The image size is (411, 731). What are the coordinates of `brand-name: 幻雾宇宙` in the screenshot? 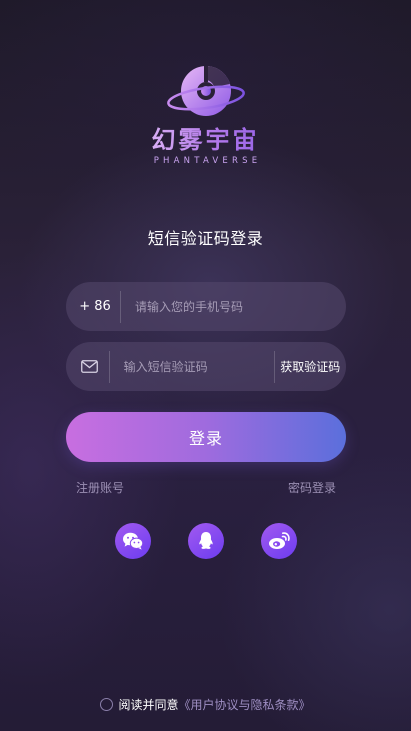 It's located at (205, 140).